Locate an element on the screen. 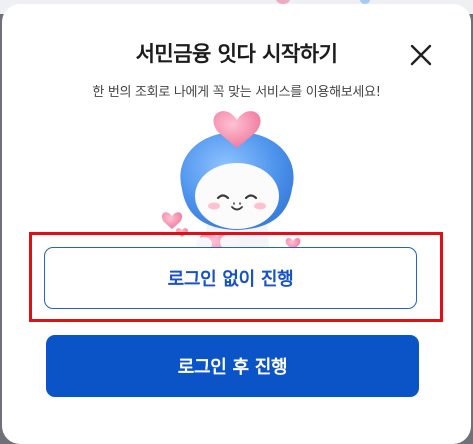 The height and width of the screenshot is (444, 473). close-button is located at coordinates (421, 55).